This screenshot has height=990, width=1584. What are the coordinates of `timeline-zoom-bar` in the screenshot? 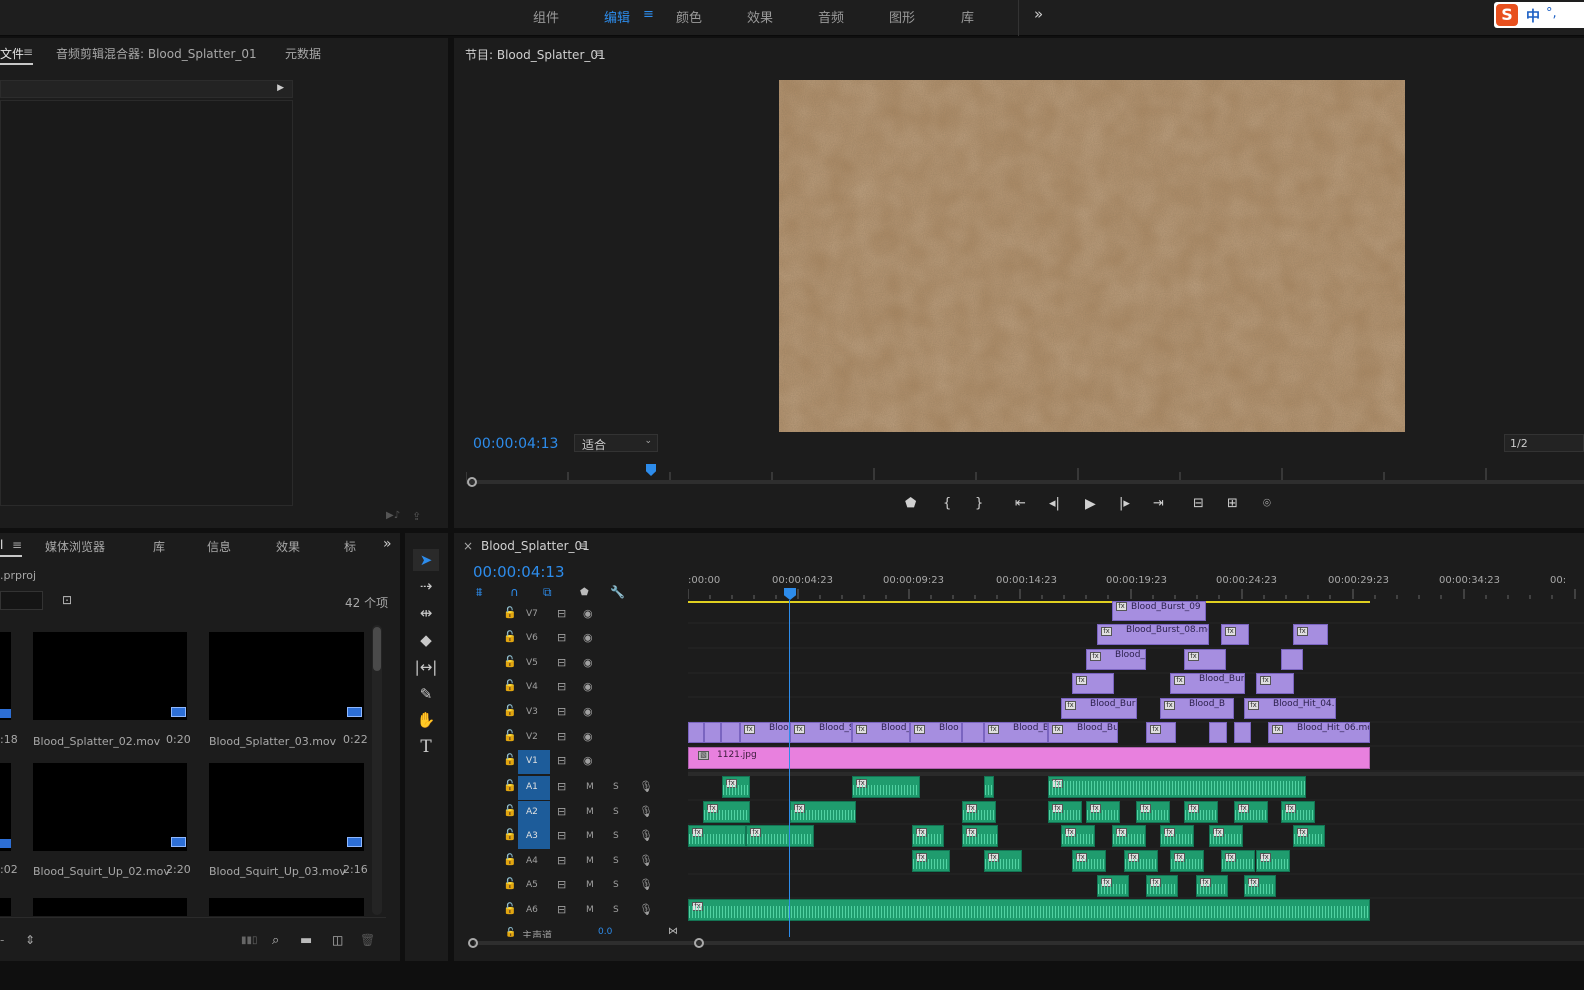 It's located at (1023, 943).